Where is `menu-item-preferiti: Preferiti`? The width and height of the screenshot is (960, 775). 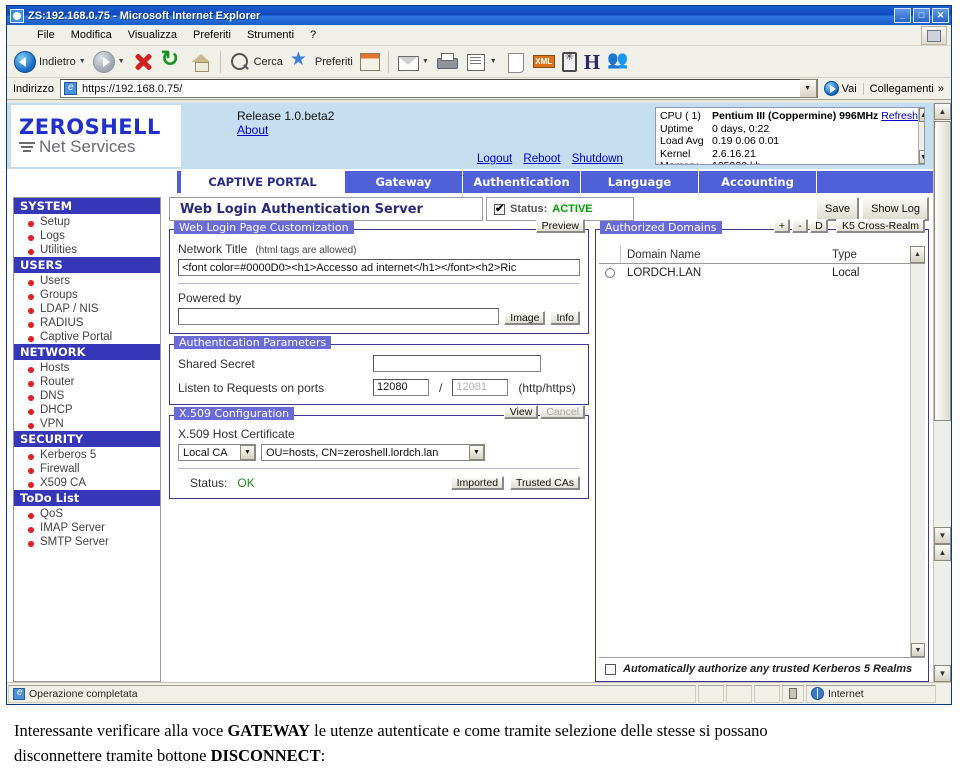
menu-item-preferiti: Preferiti is located at coordinates (212, 35).